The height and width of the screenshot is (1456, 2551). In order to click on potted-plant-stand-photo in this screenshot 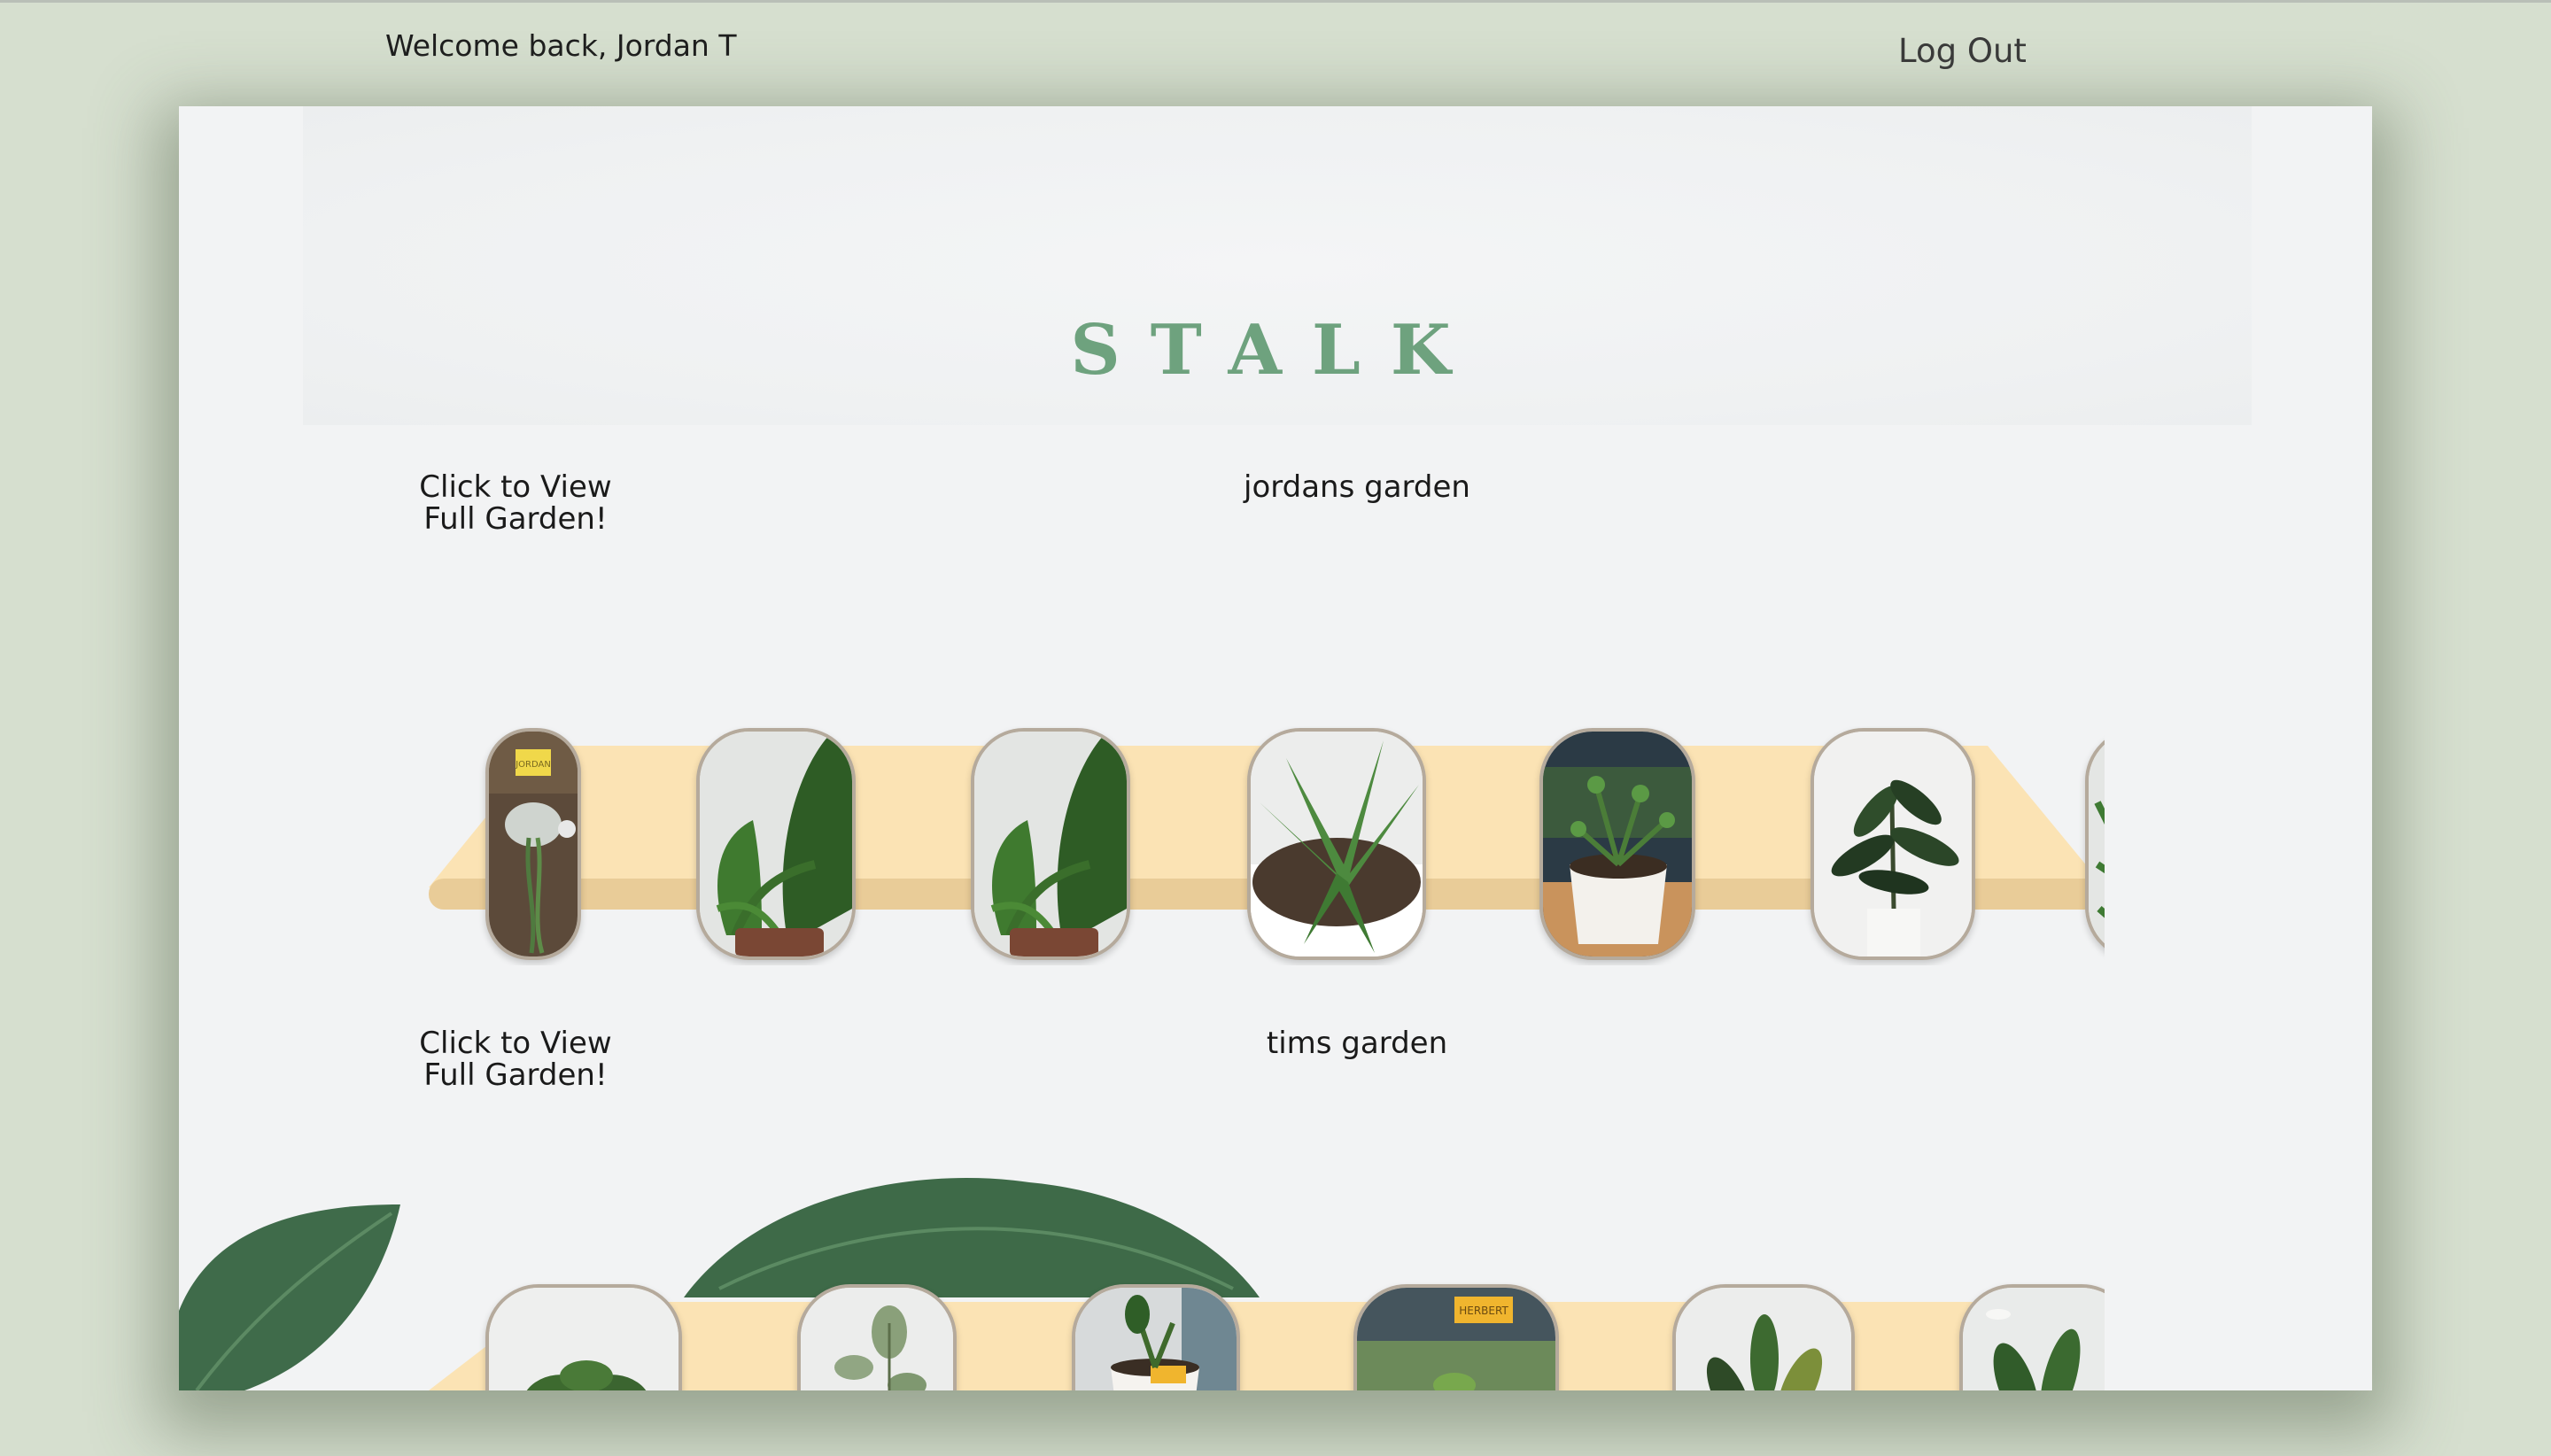, I will do `click(1156, 1339)`.